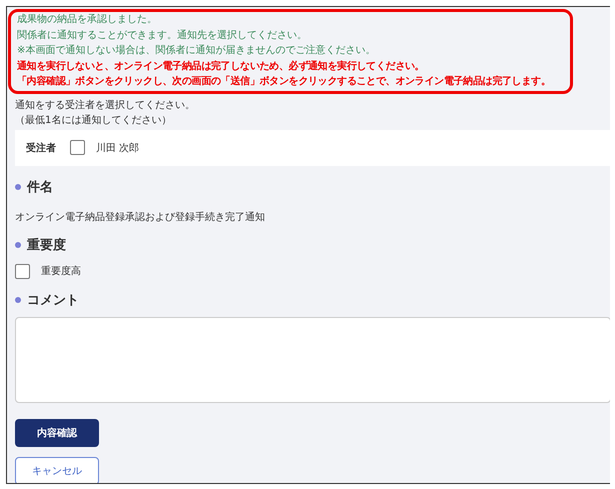  What do you see at coordinates (22, 271) in the screenshot?
I see `importance-checkbox` at bounding box center [22, 271].